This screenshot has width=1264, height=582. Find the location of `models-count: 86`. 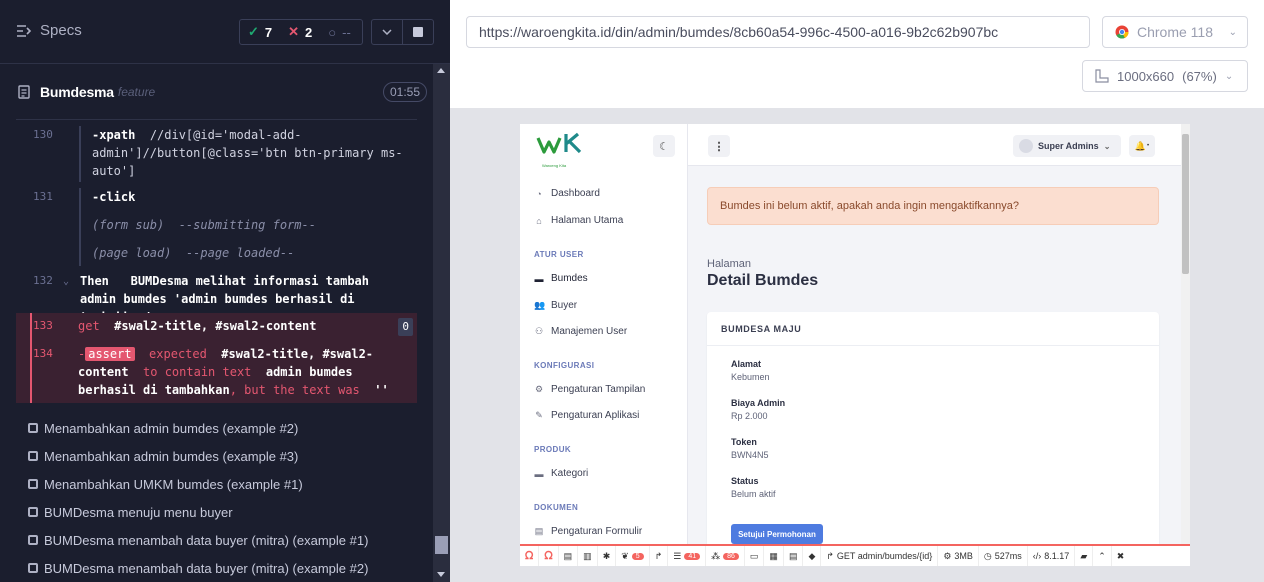

models-count: 86 is located at coordinates (731, 556).